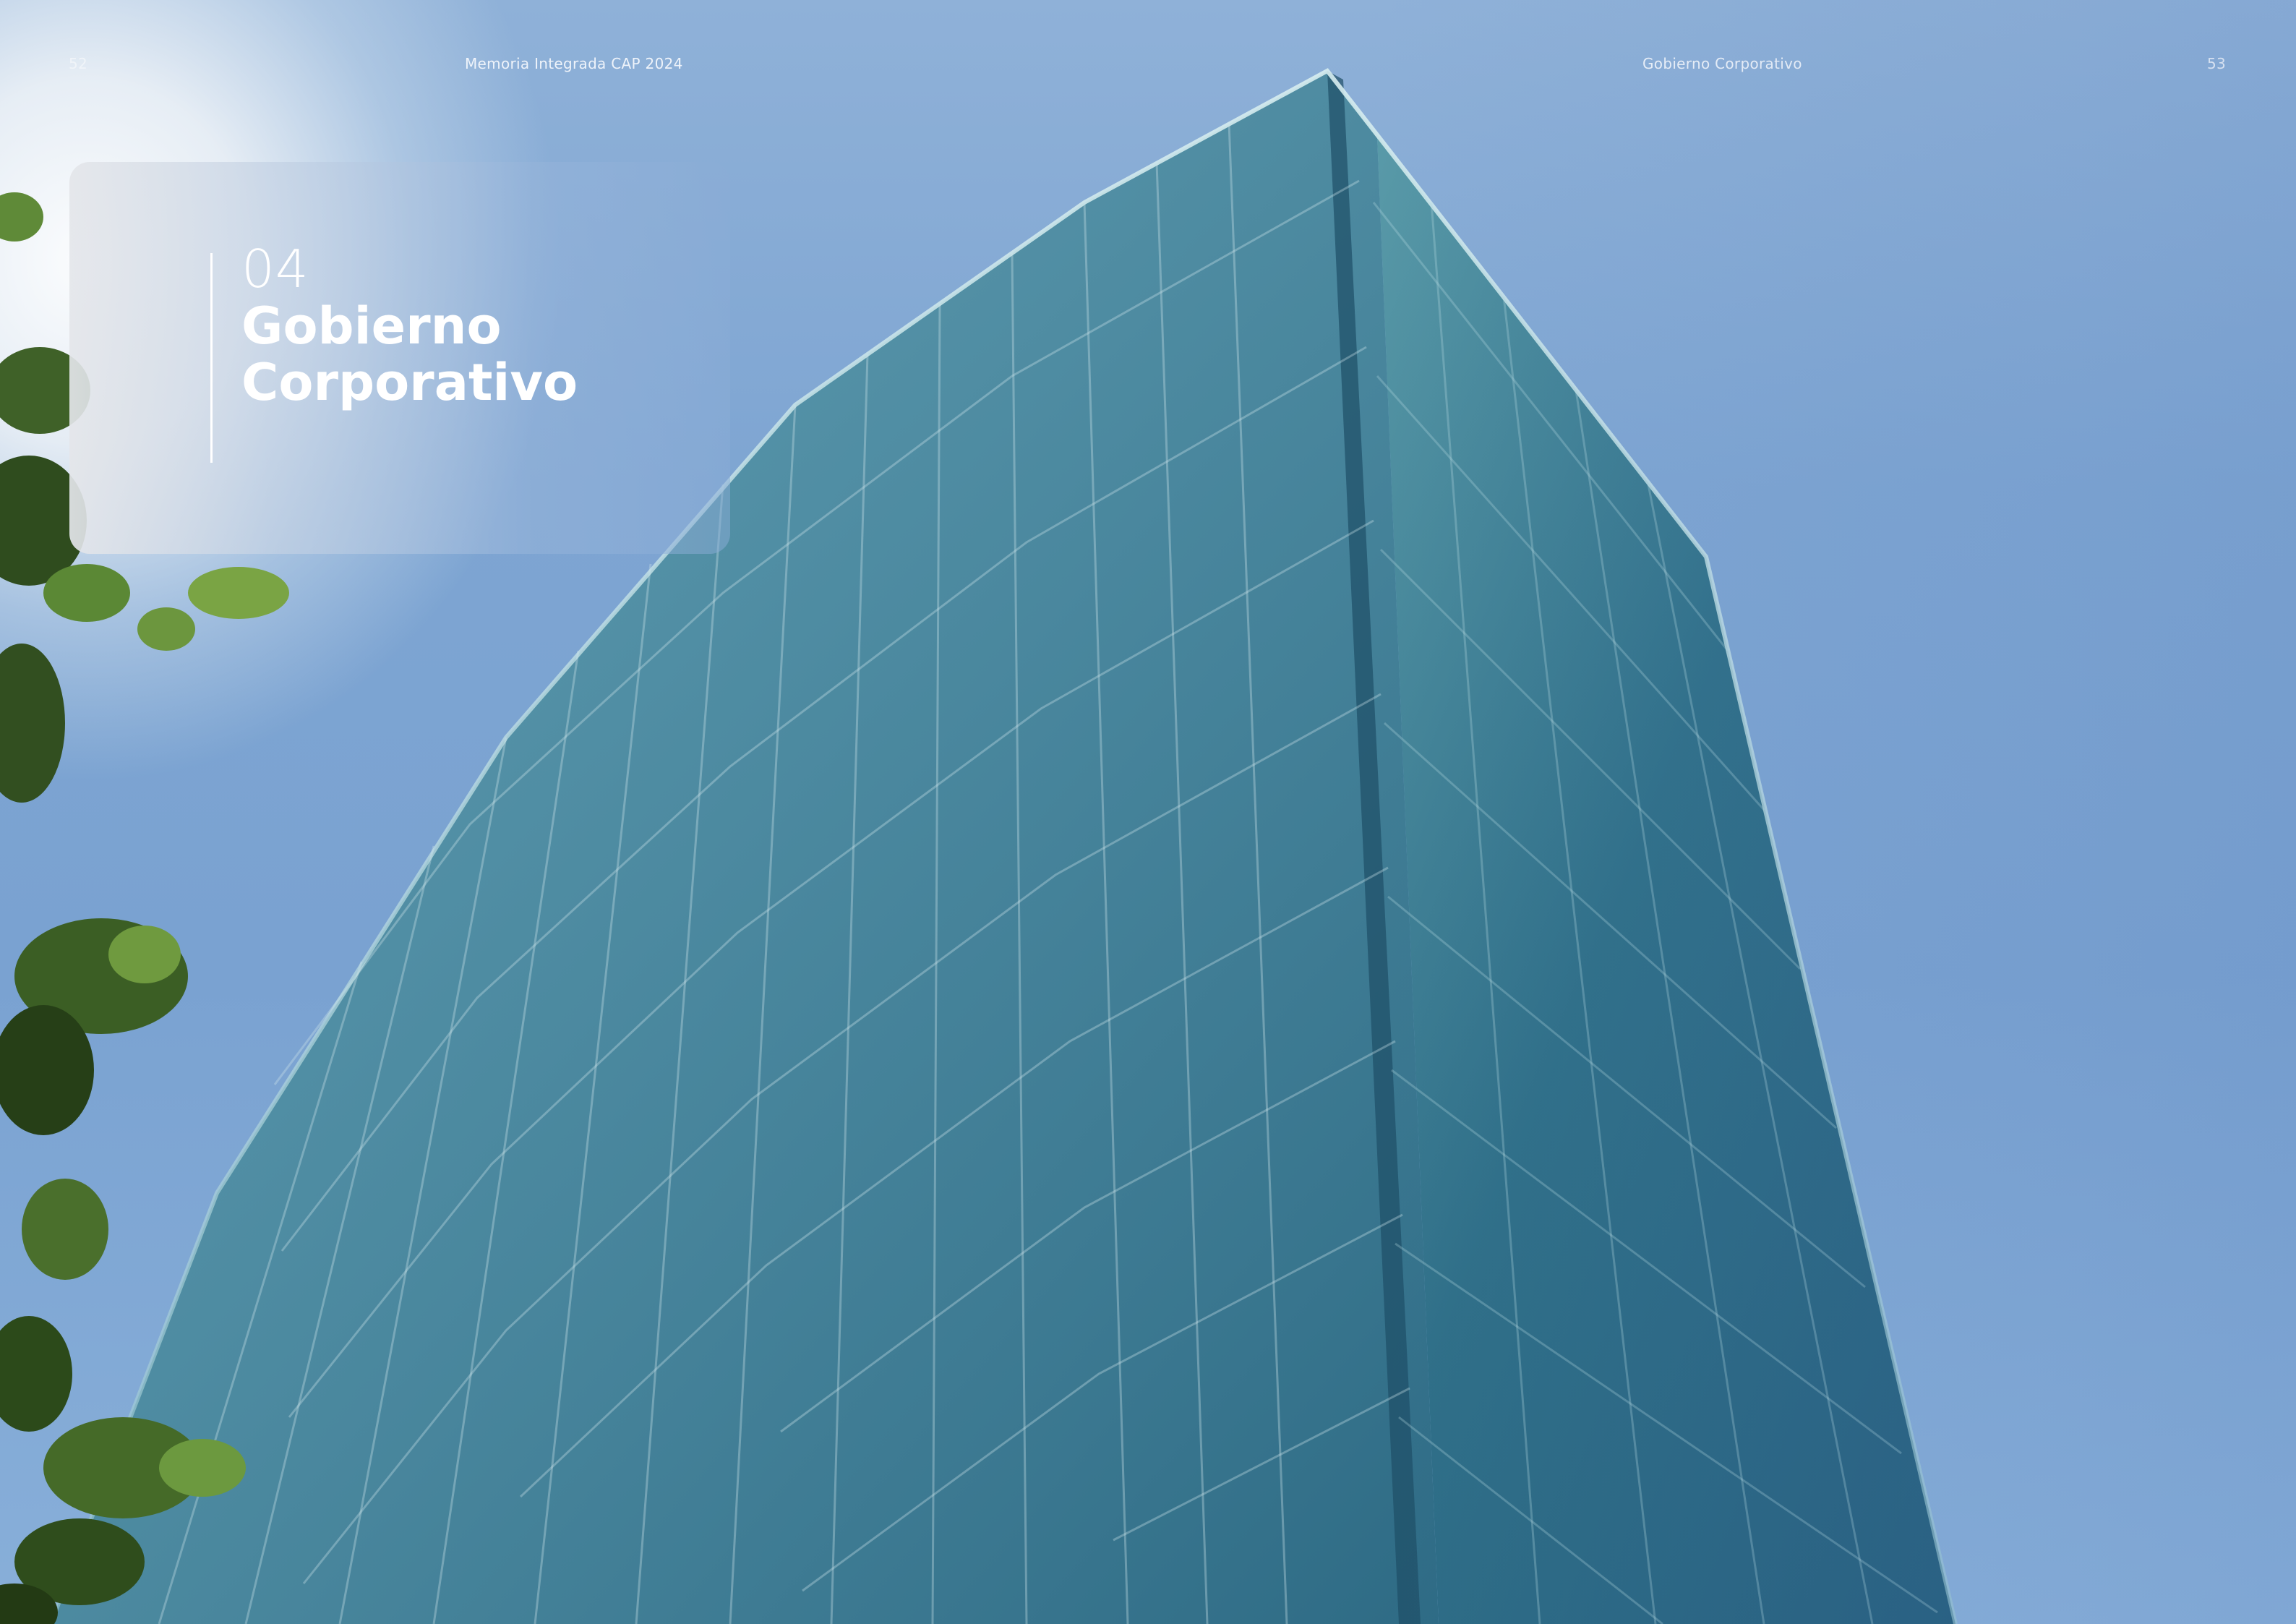 The image size is (2296, 1624). What do you see at coordinates (2217, 63) in the screenshot?
I see `right-page-number: 53` at bounding box center [2217, 63].